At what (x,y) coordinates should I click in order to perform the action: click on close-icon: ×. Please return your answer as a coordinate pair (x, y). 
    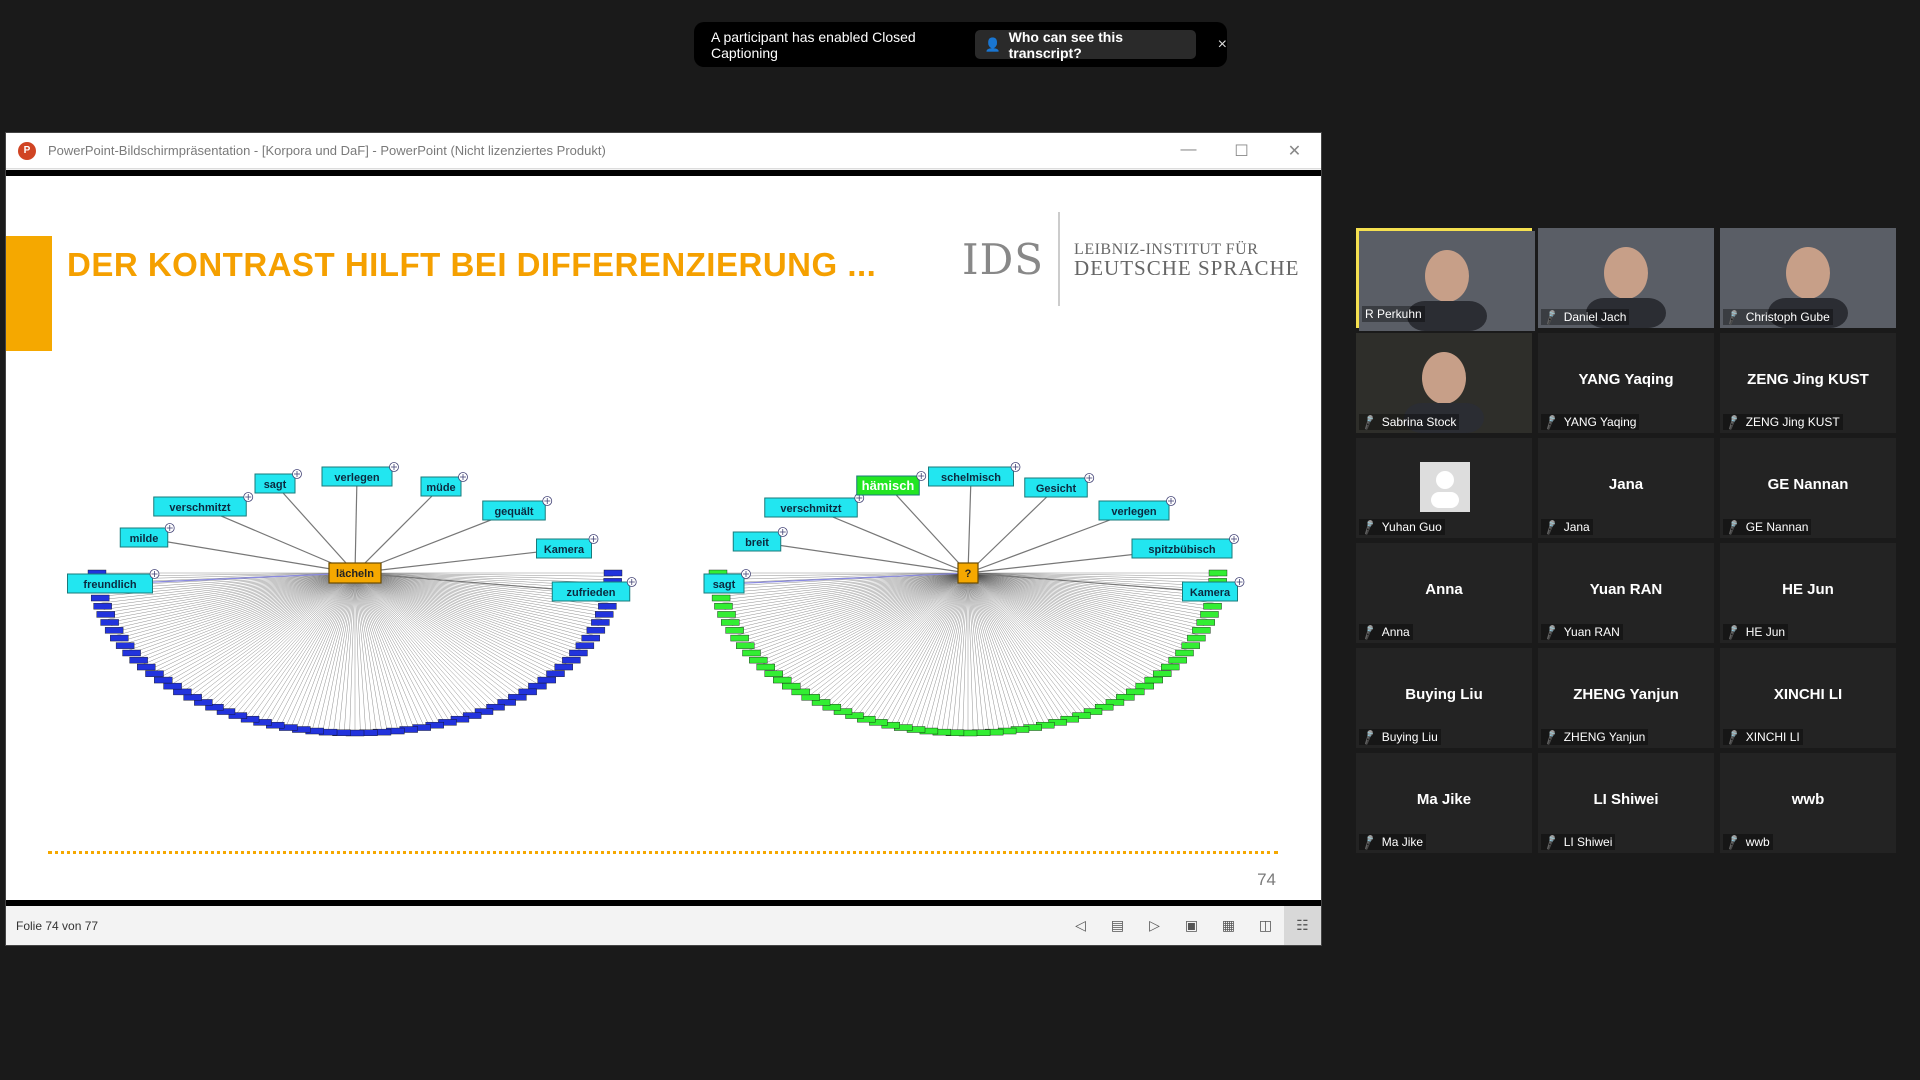
    Looking at the image, I should click on (1222, 45).